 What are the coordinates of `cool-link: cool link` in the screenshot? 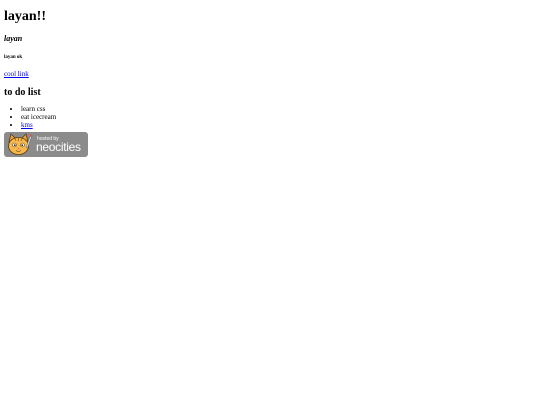 It's located at (16, 74).